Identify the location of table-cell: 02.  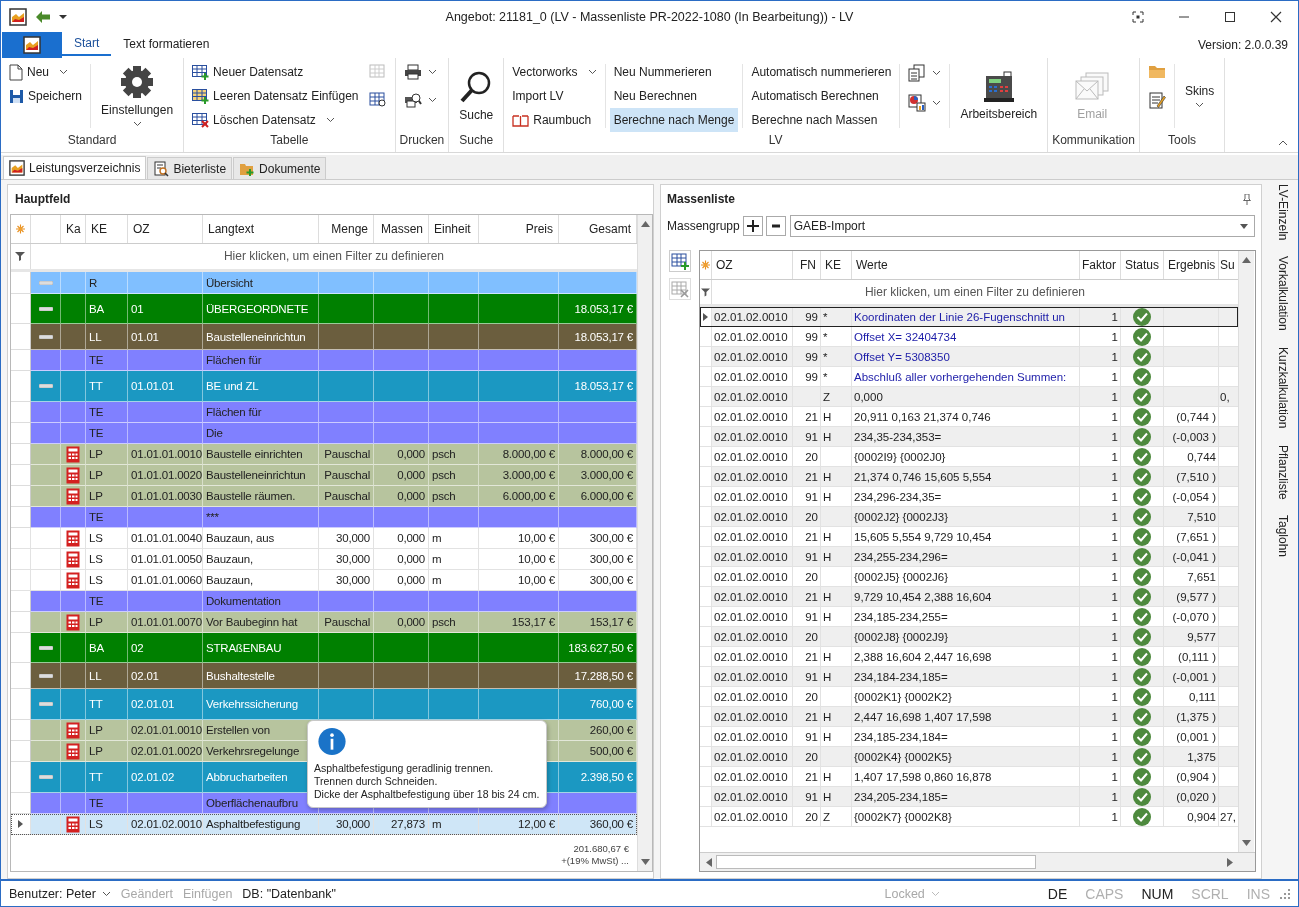
(137, 647).